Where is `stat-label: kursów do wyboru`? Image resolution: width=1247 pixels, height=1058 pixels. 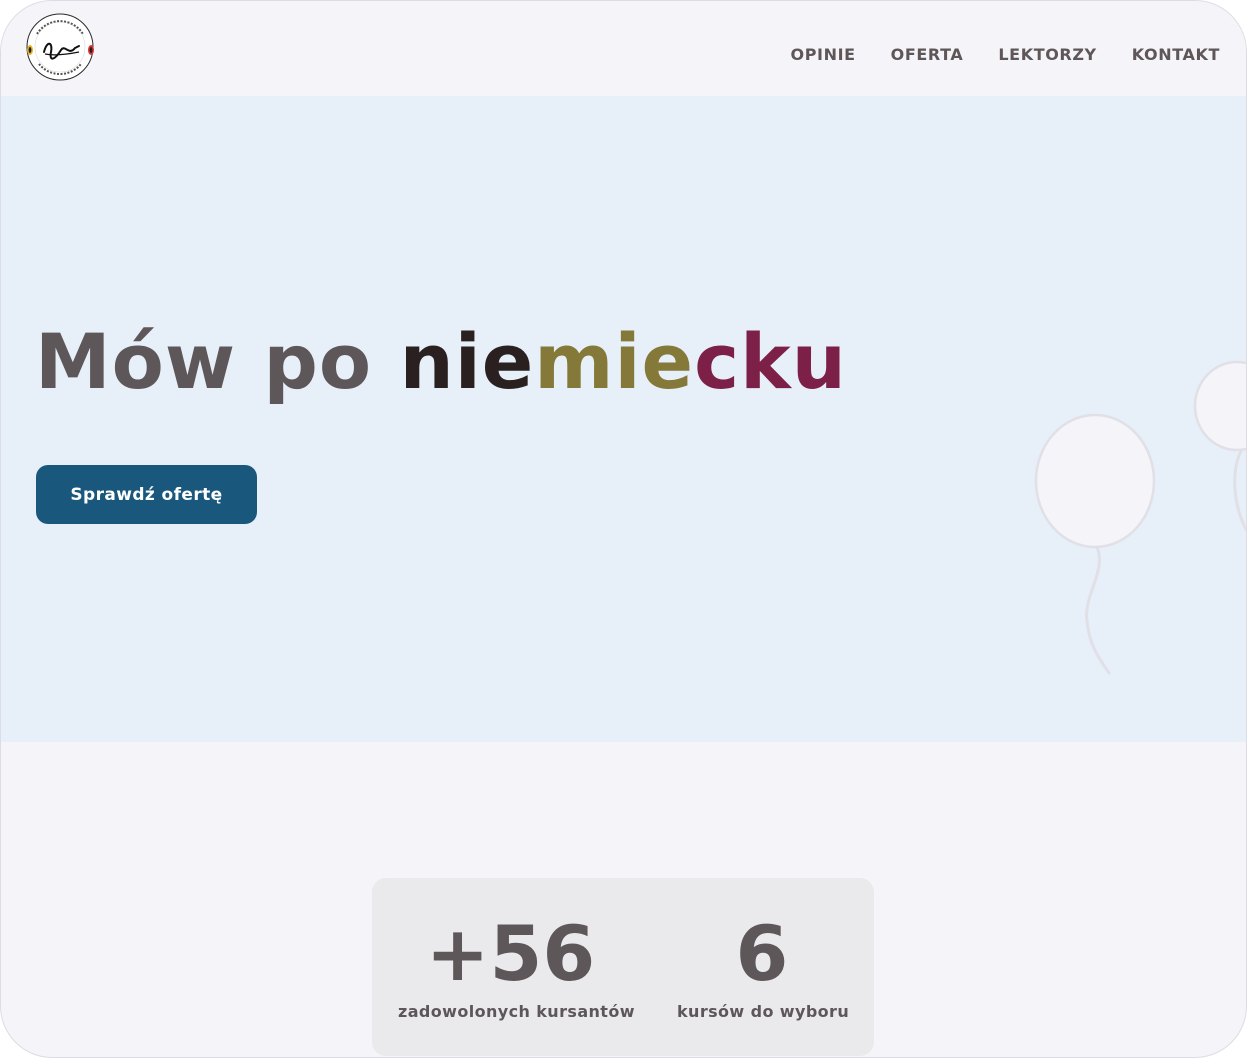 stat-label: kursów do wyboru is located at coordinates (763, 1011).